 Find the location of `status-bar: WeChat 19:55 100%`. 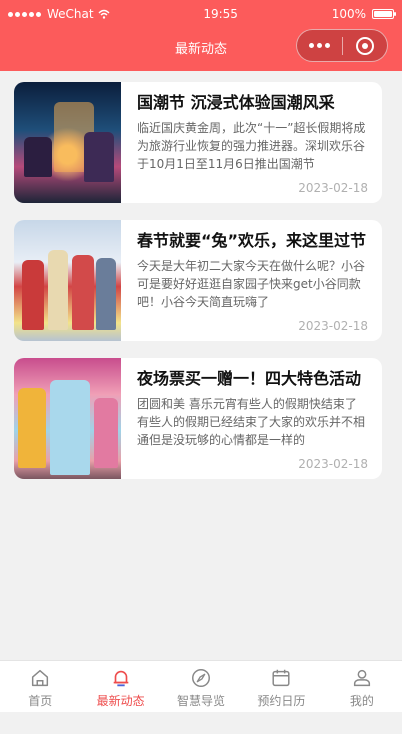

status-bar: WeChat 19:55 100% is located at coordinates (201, 14).